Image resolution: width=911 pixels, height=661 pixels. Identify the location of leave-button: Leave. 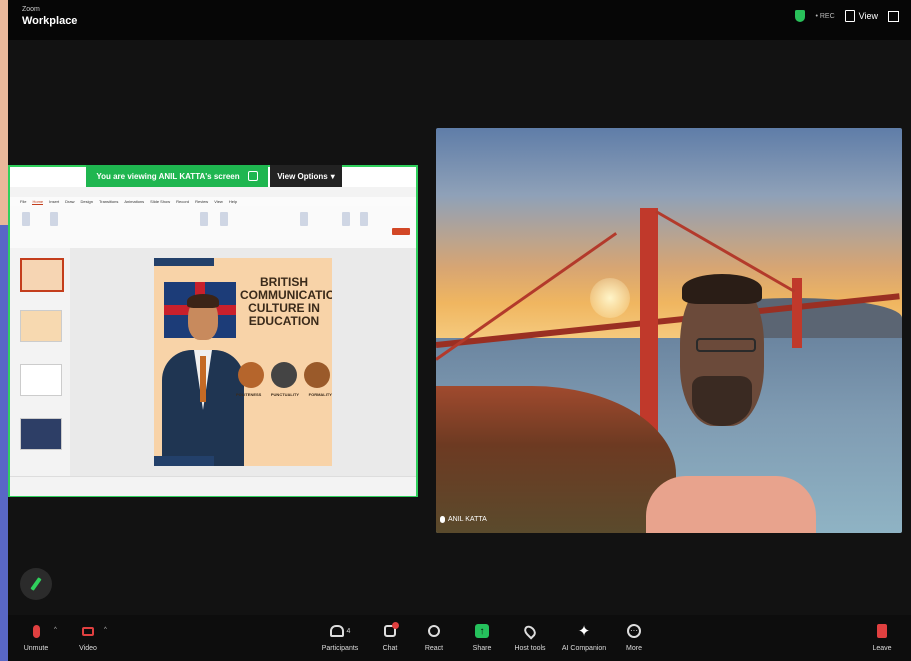
(882, 636).